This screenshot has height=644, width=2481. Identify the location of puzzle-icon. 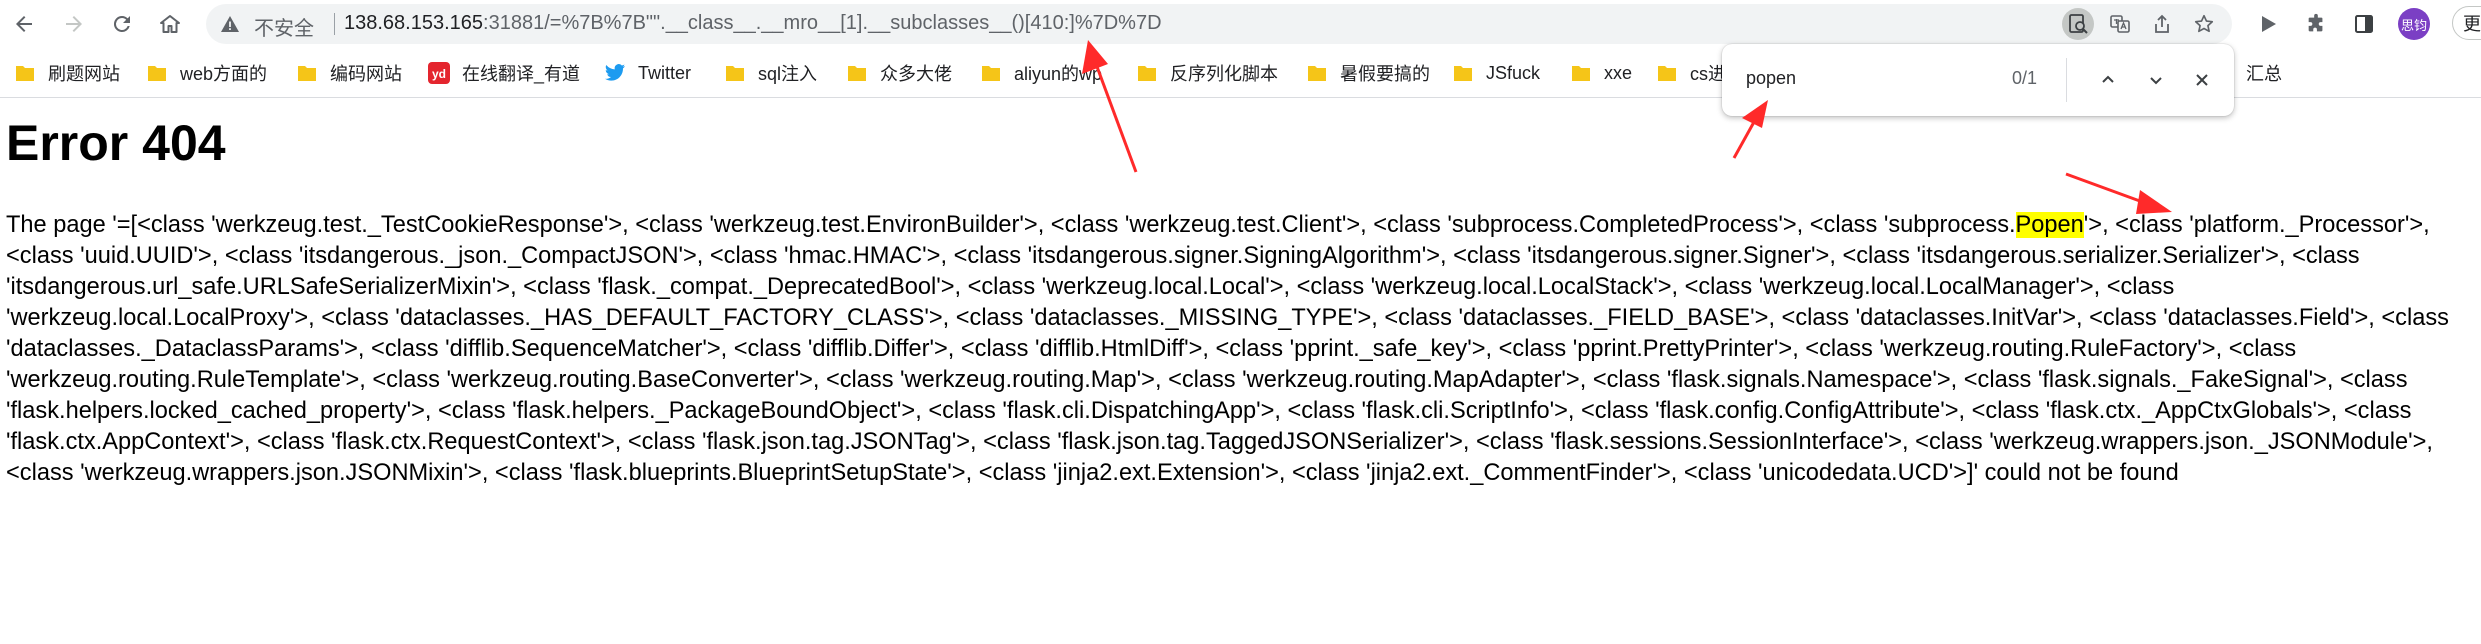
(2315, 22).